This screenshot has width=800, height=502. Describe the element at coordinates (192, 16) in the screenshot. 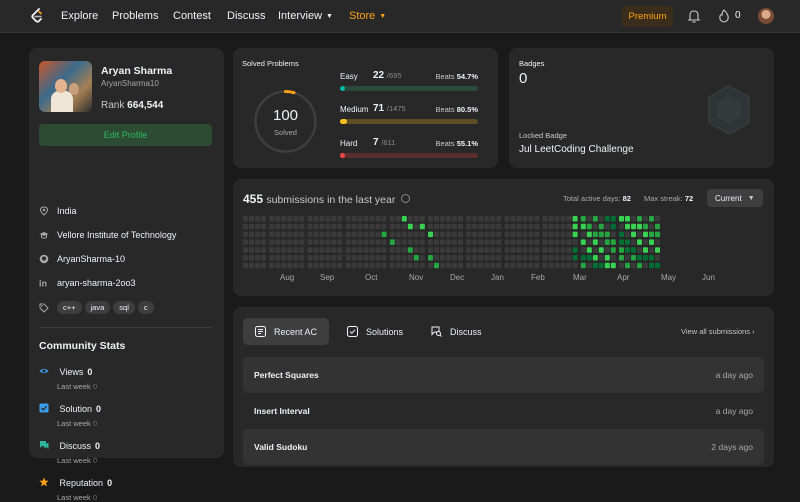

I see `nav-contest: Contest` at that location.